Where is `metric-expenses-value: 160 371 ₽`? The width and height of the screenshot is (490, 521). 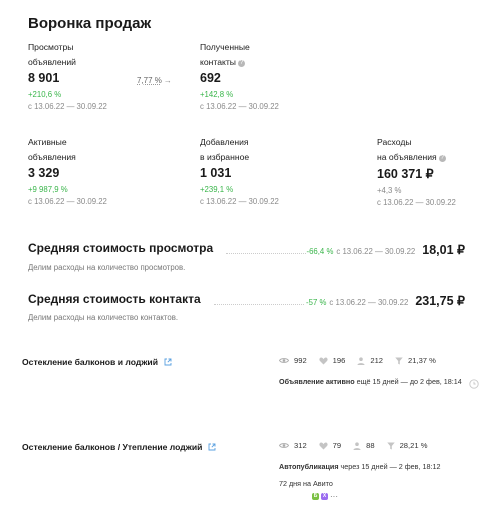 metric-expenses-value: 160 371 ₽ is located at coordinates (405, 174).